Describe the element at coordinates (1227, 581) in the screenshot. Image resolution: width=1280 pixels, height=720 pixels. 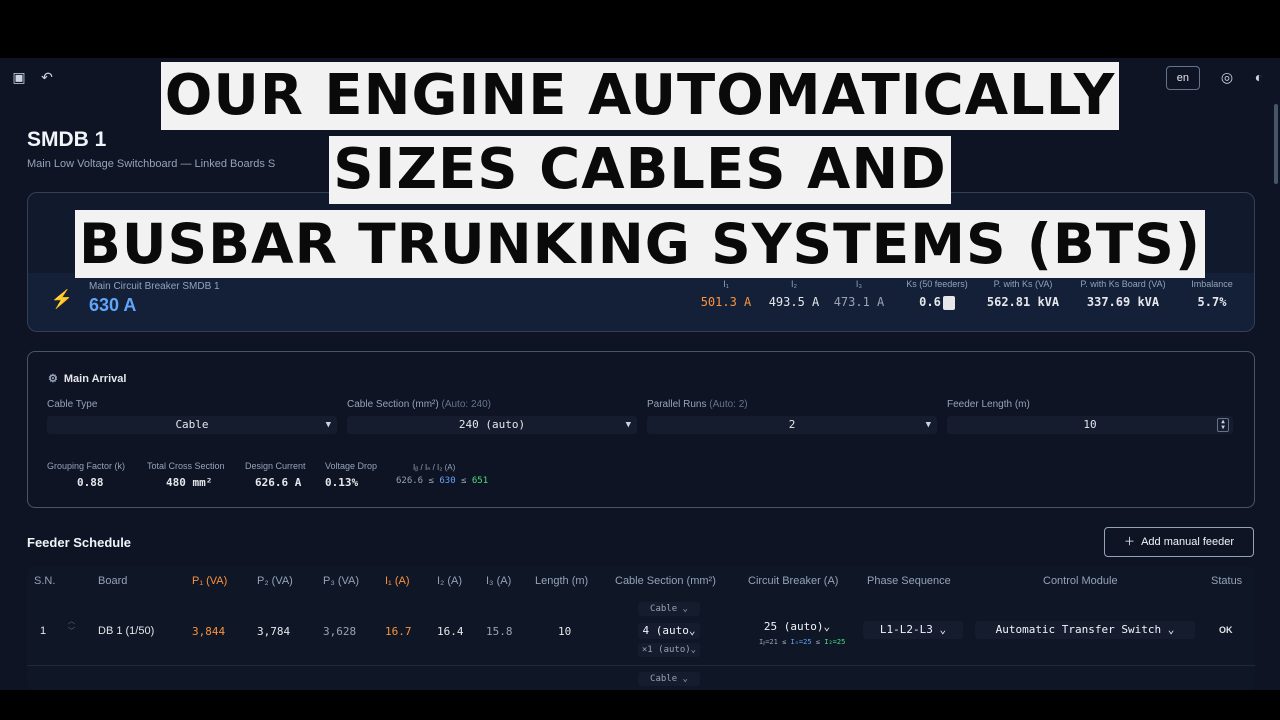
I see `col-header: Status` at that location.